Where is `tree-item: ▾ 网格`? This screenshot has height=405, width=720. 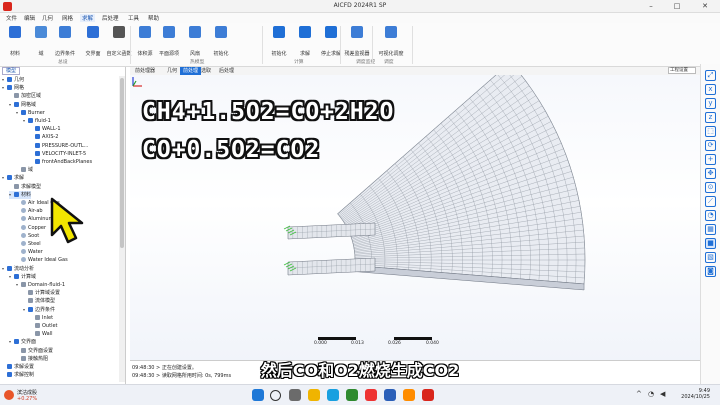
tree-item: ▾ 网格 is located at coordinates (13, 88).